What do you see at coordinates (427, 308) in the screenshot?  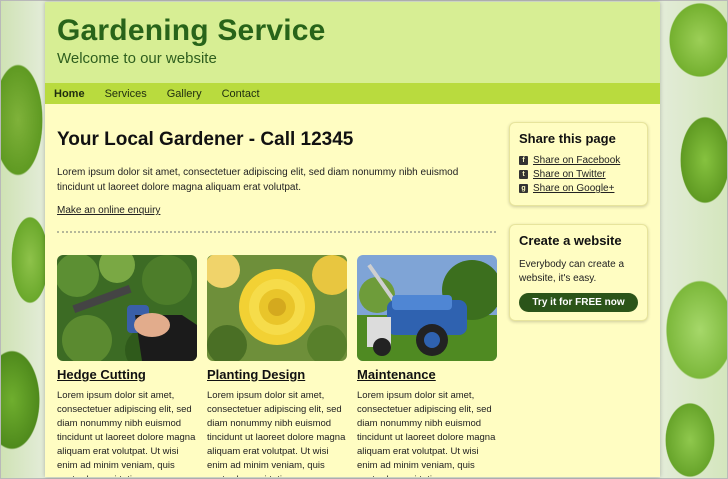 I see `maintenance-image` at bounding box center [427, 308].